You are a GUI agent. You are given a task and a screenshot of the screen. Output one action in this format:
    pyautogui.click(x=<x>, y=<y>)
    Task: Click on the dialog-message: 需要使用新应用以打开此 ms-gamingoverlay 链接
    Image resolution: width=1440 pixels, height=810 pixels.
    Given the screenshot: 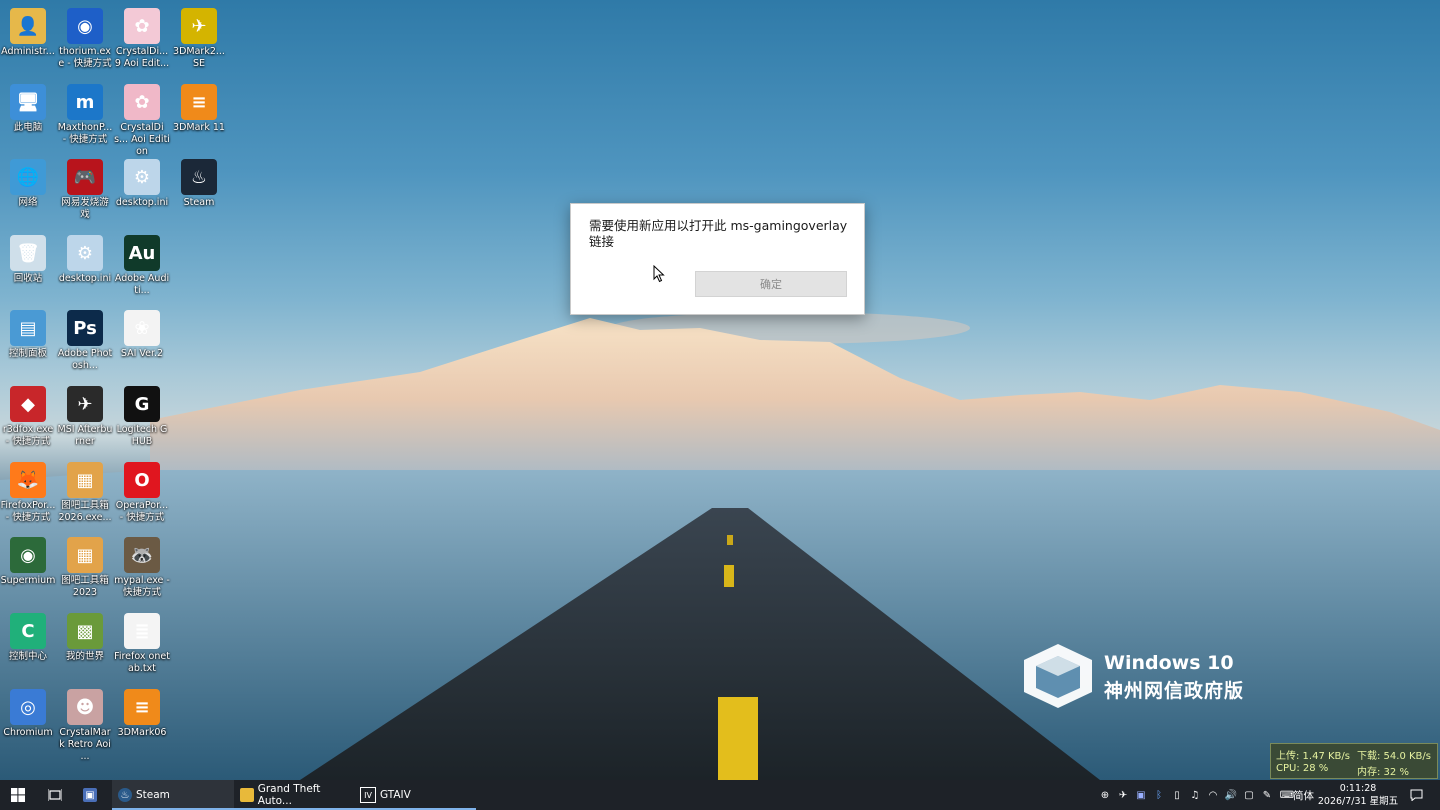 What is the action you would take?
    pyautogui.click(x=718, y=233)
    